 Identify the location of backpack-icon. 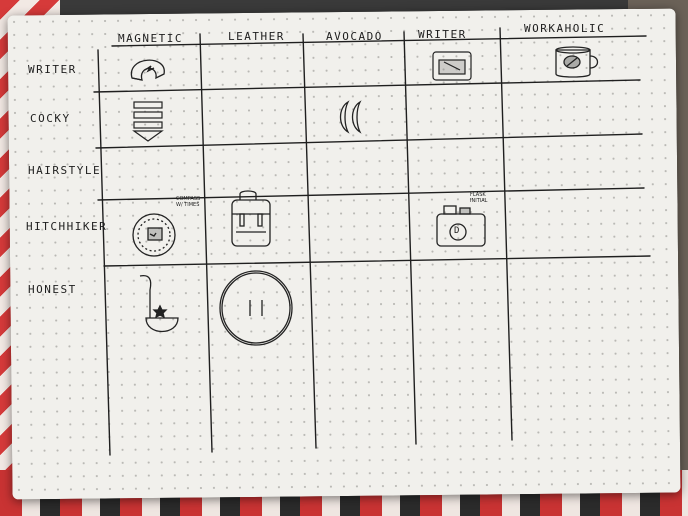
(251, 218).